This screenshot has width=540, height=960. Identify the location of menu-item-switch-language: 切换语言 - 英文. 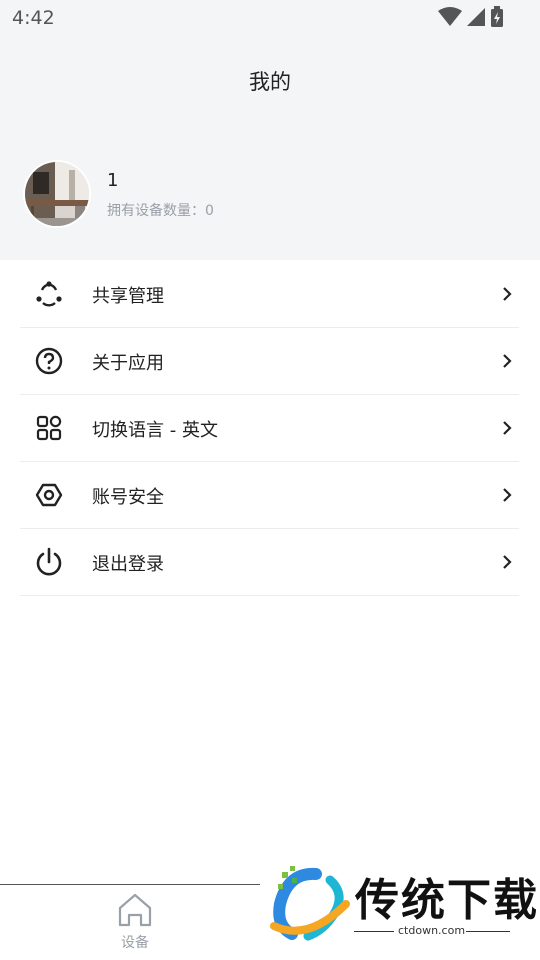
(269, 428).